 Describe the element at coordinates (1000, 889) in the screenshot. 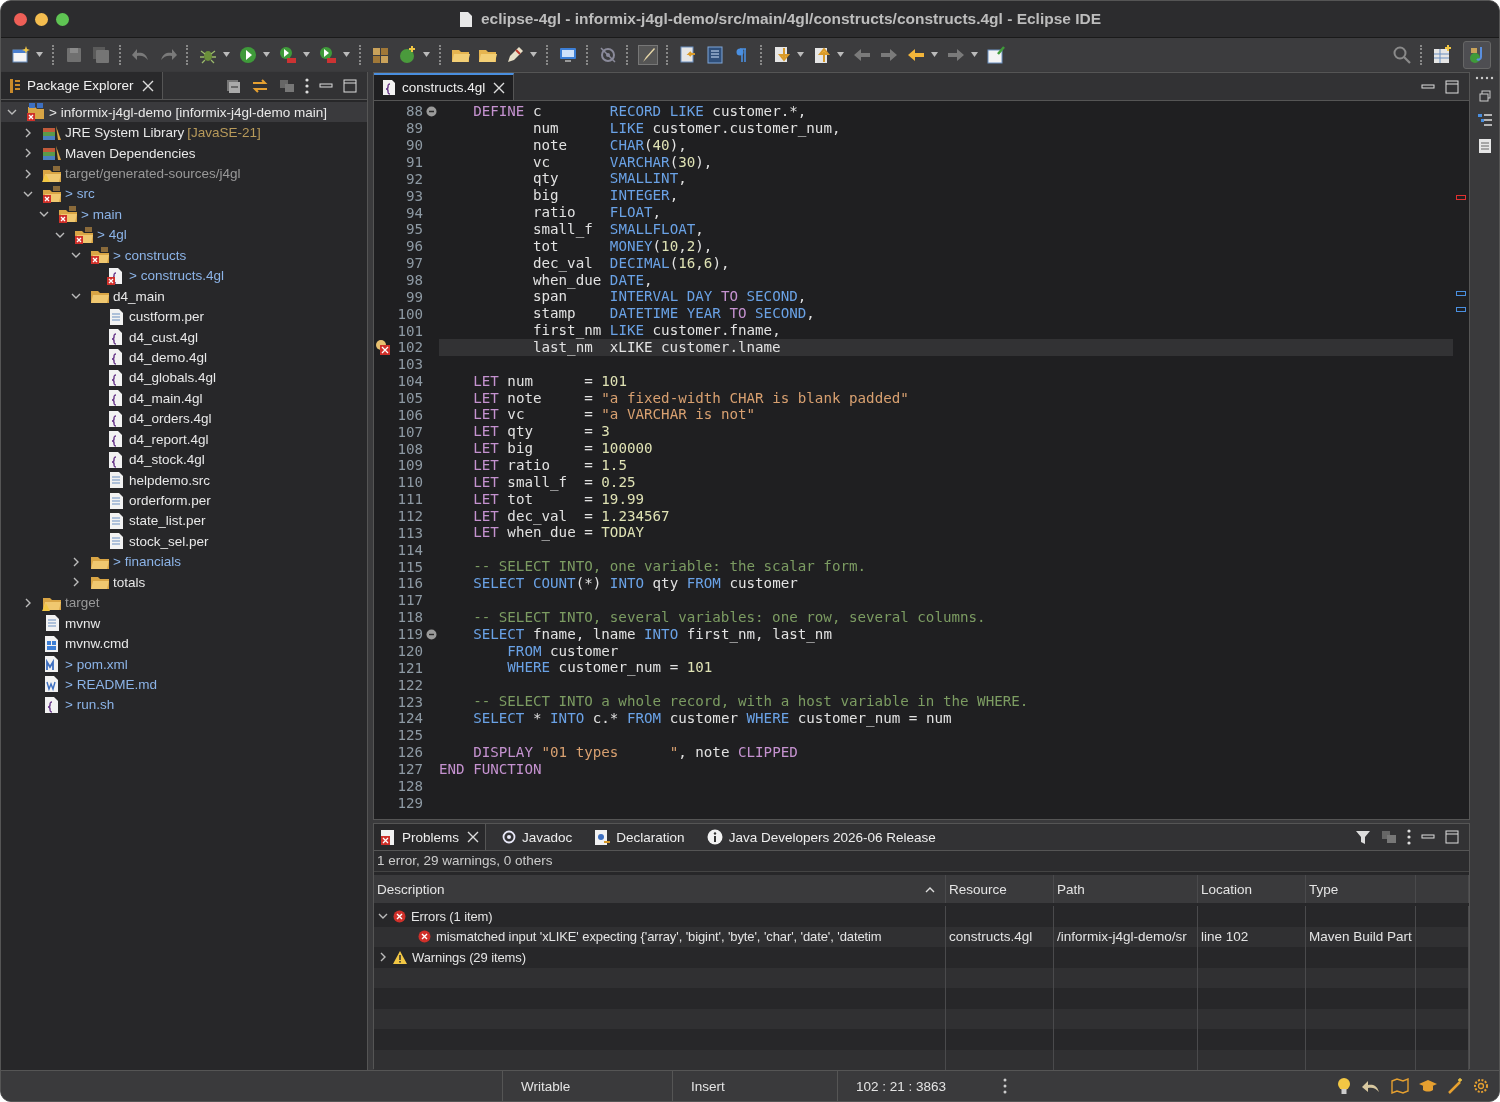

I see `column-header: Resource` at that location.